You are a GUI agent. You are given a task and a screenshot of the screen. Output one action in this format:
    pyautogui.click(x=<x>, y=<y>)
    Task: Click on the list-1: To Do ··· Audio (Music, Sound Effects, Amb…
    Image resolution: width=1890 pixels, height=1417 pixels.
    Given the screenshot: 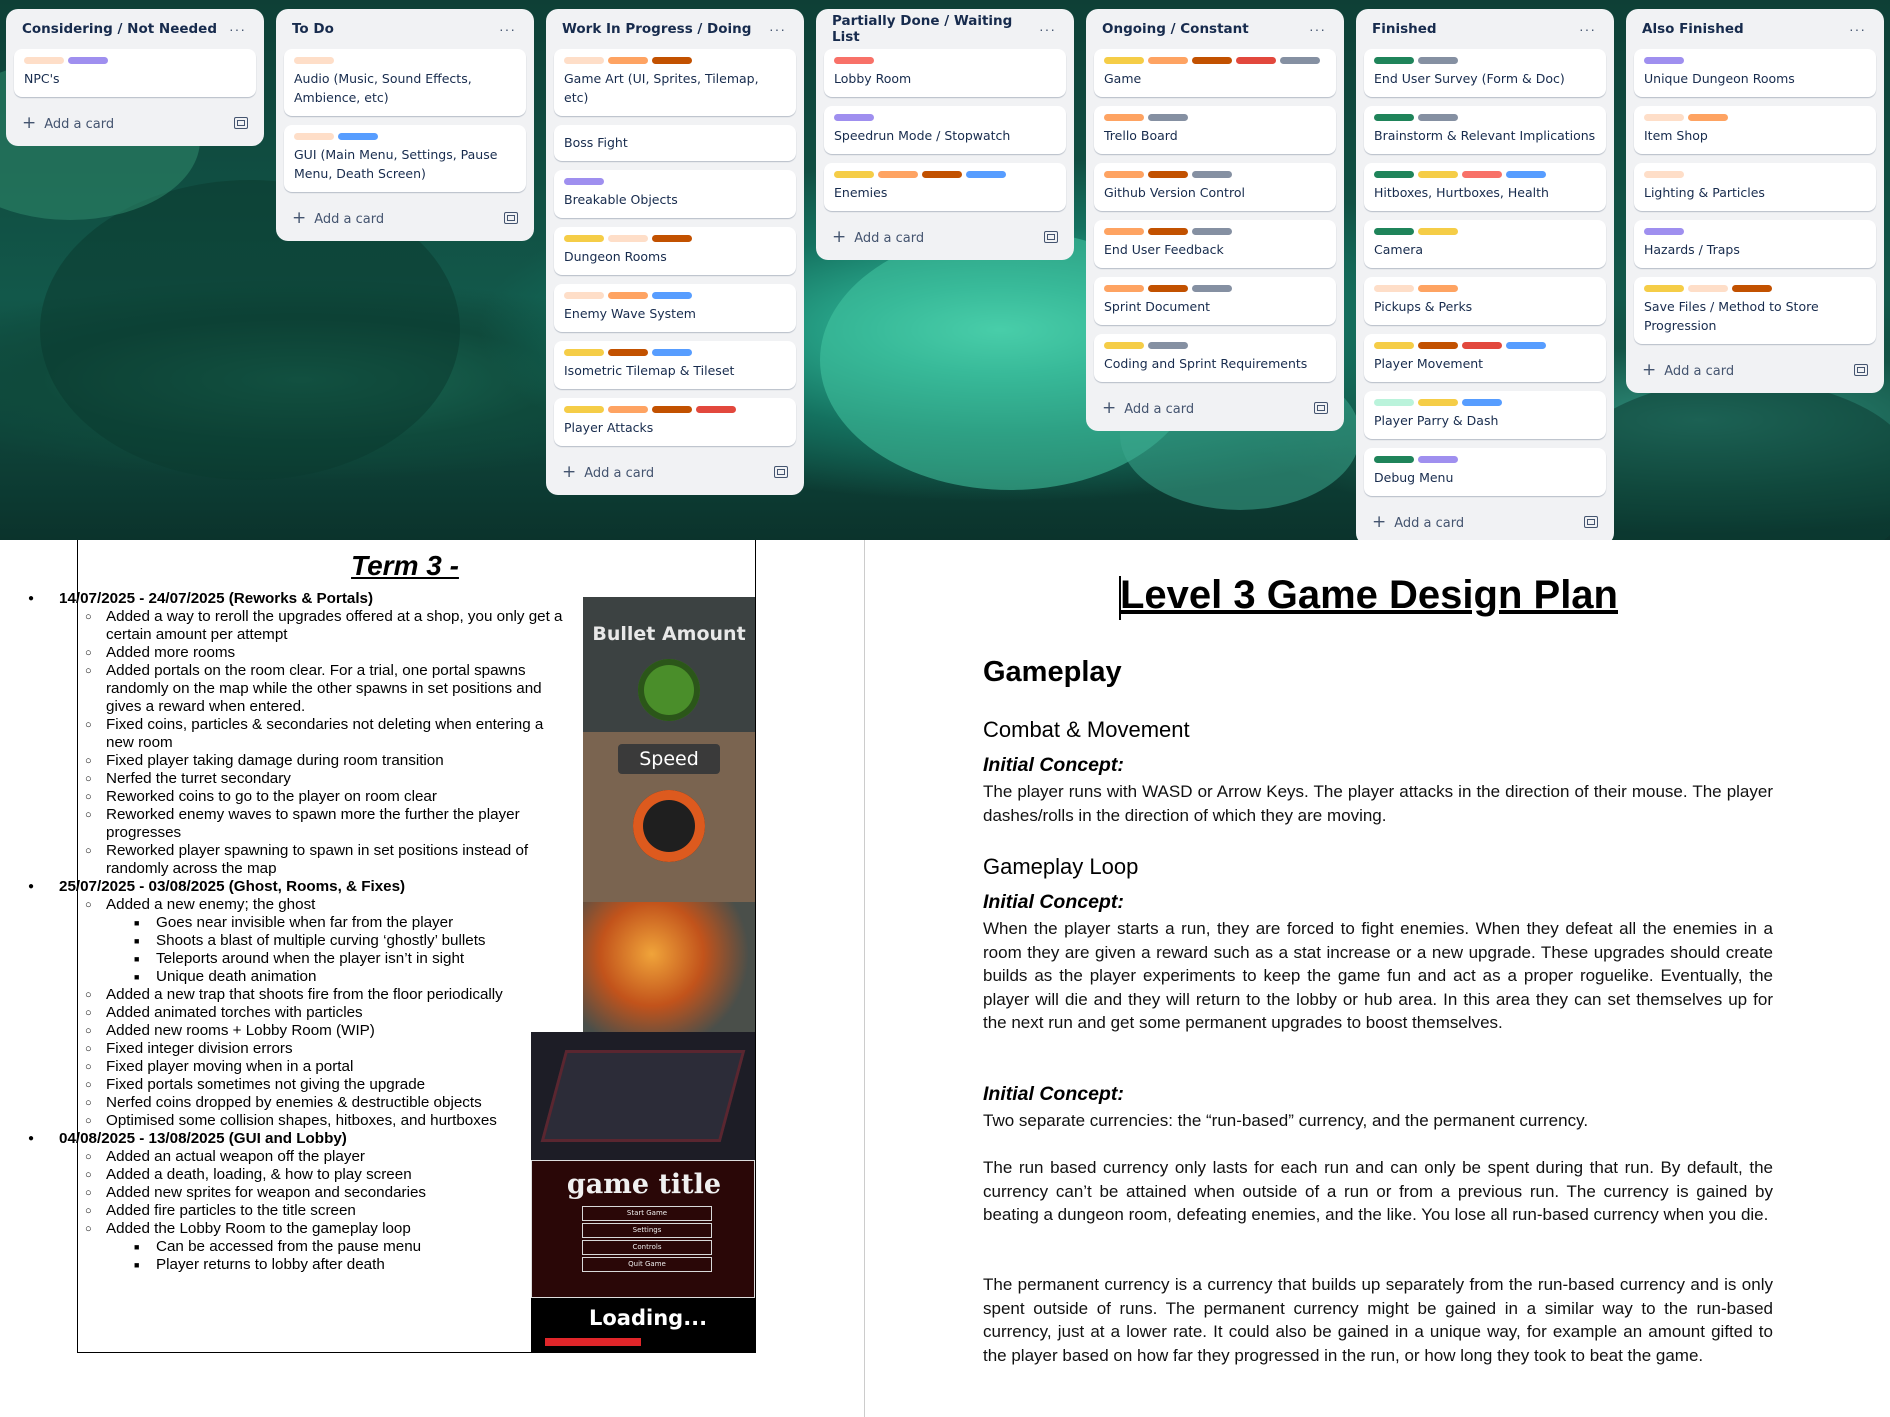 What is the action you would take?
    pyautogui.click(x=405, y=125)
    